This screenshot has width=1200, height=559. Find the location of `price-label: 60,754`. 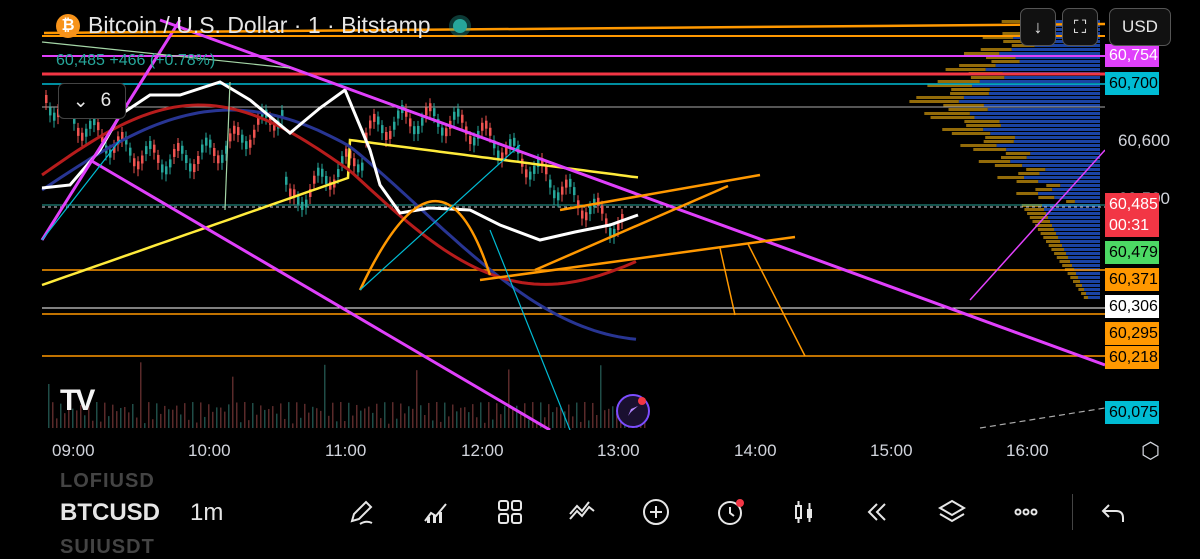

price-label: 60,754 is located at coordinates (1132, 55).